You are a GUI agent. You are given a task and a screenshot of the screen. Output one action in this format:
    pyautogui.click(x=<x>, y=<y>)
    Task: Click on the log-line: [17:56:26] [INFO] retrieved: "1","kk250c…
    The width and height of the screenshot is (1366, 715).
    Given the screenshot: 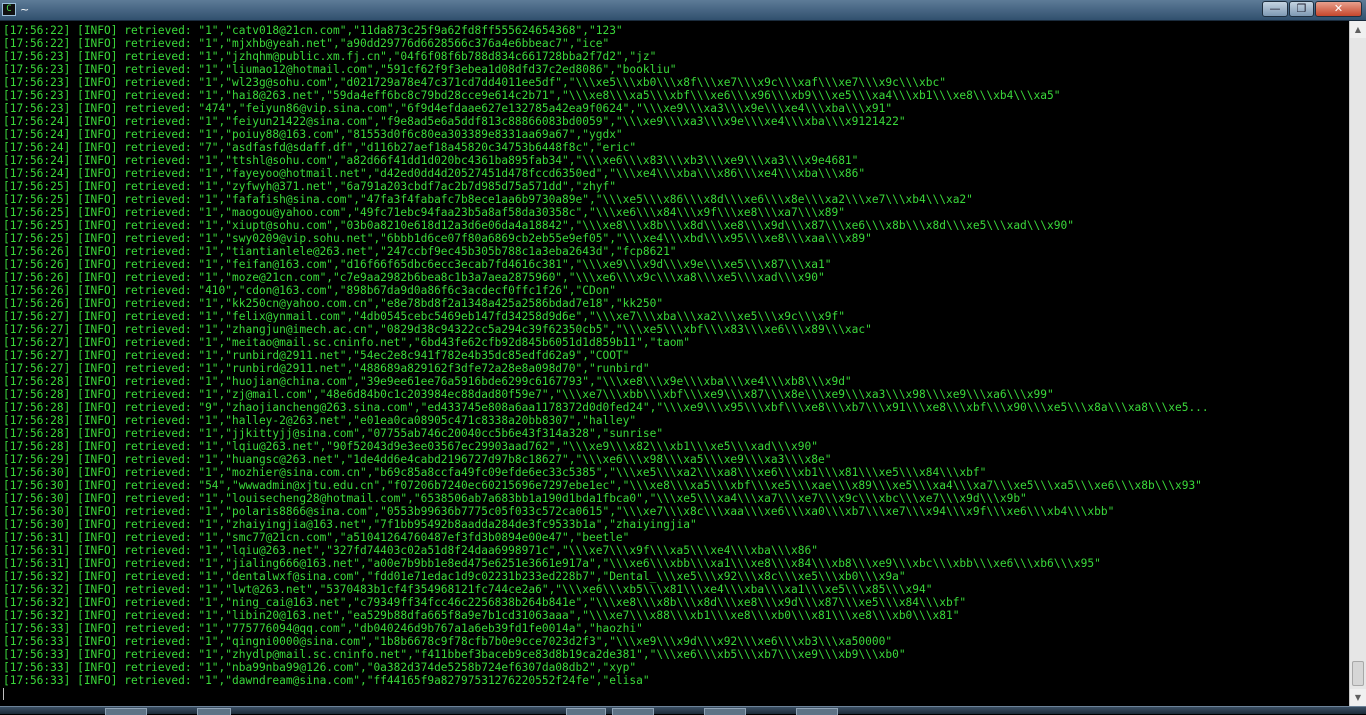 What is the action you would take?
    pyautogui.click(x=333, y=303)
    